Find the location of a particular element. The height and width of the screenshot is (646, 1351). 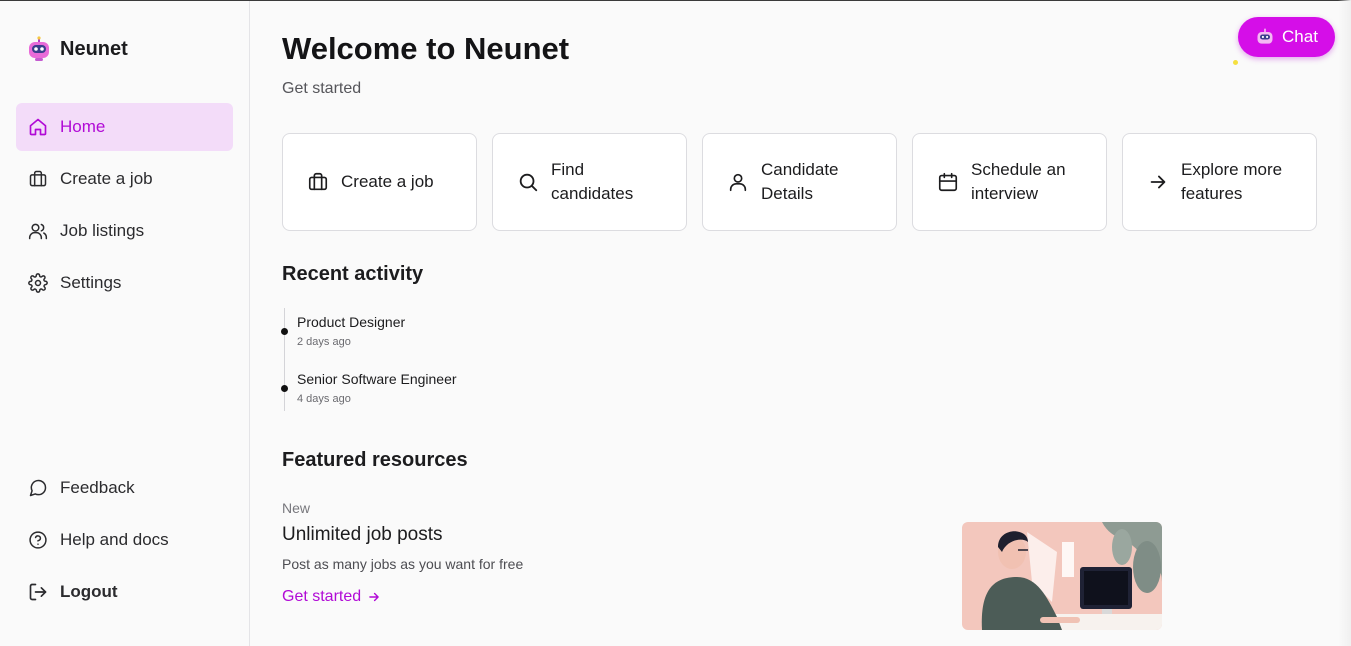

sidebar-item-label: Settings is located at coordinates (91, 282).